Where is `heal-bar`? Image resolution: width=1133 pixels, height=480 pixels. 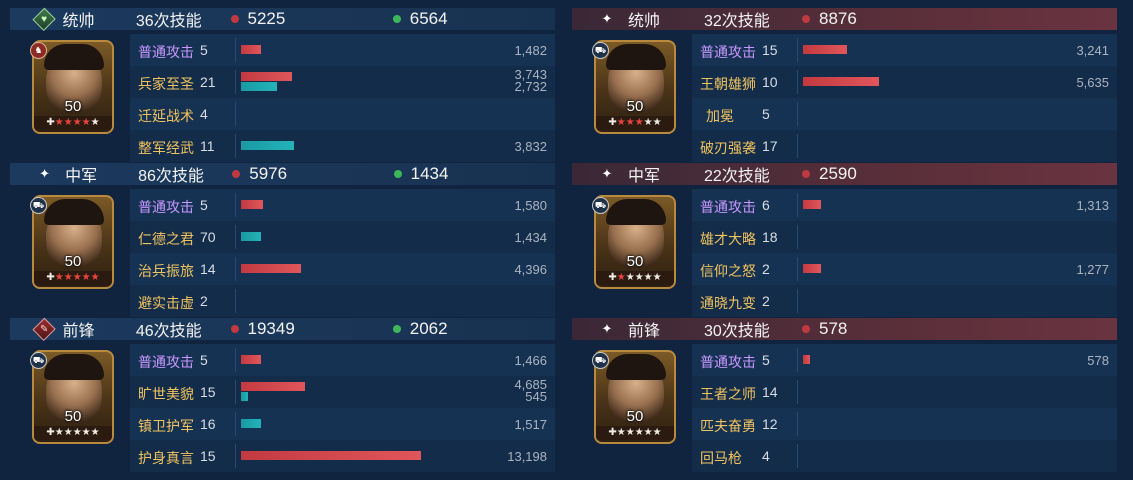
heal-bar is located at coordinates (267, 145).